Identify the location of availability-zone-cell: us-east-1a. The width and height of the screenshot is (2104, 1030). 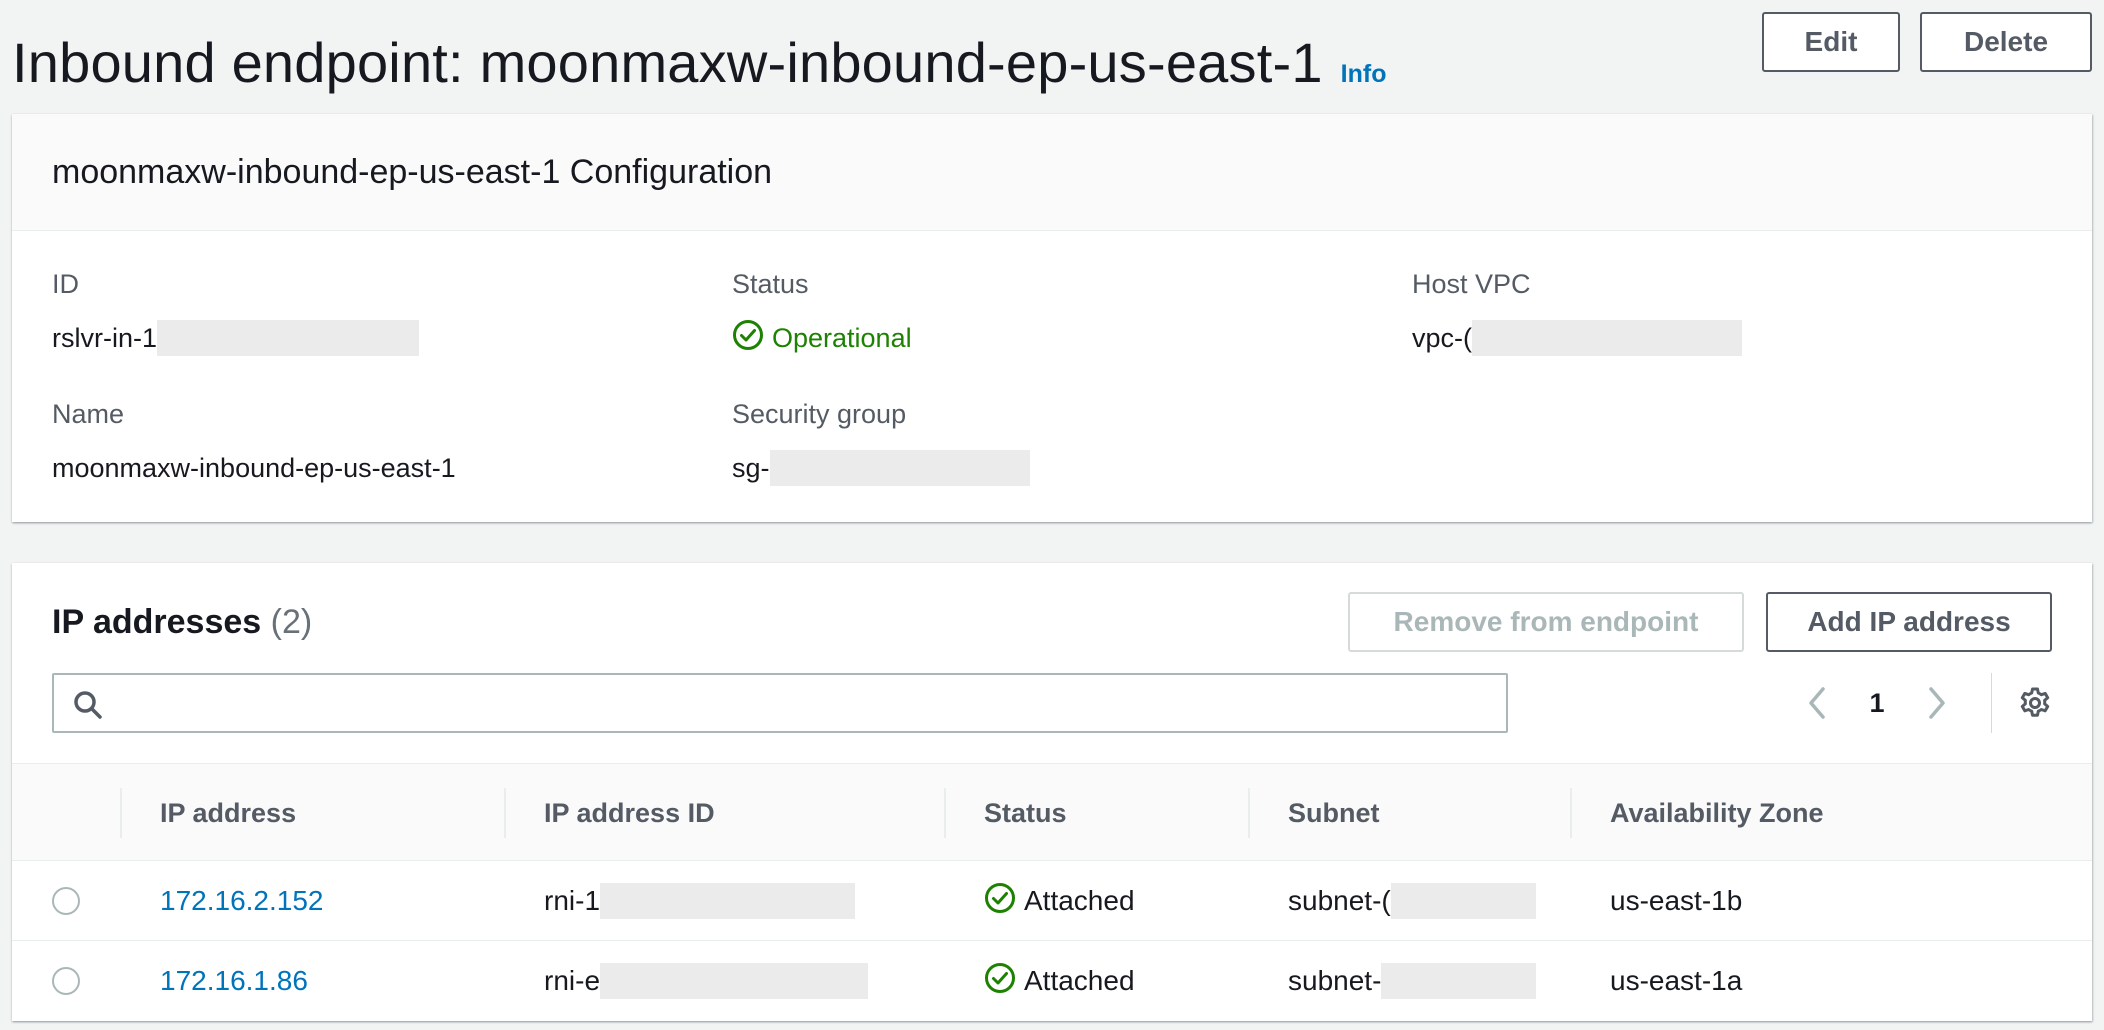
(1676, 981).